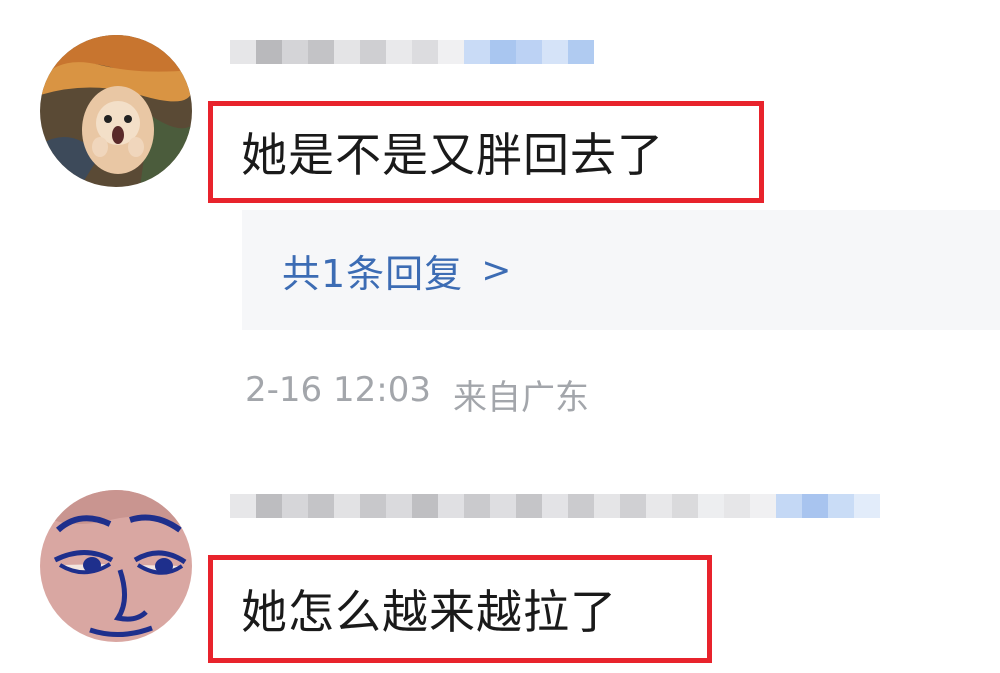 This screenshot has height=673, width=1000. I want to click on view-replies-link: 共1条回复 >, so click(397, 270).